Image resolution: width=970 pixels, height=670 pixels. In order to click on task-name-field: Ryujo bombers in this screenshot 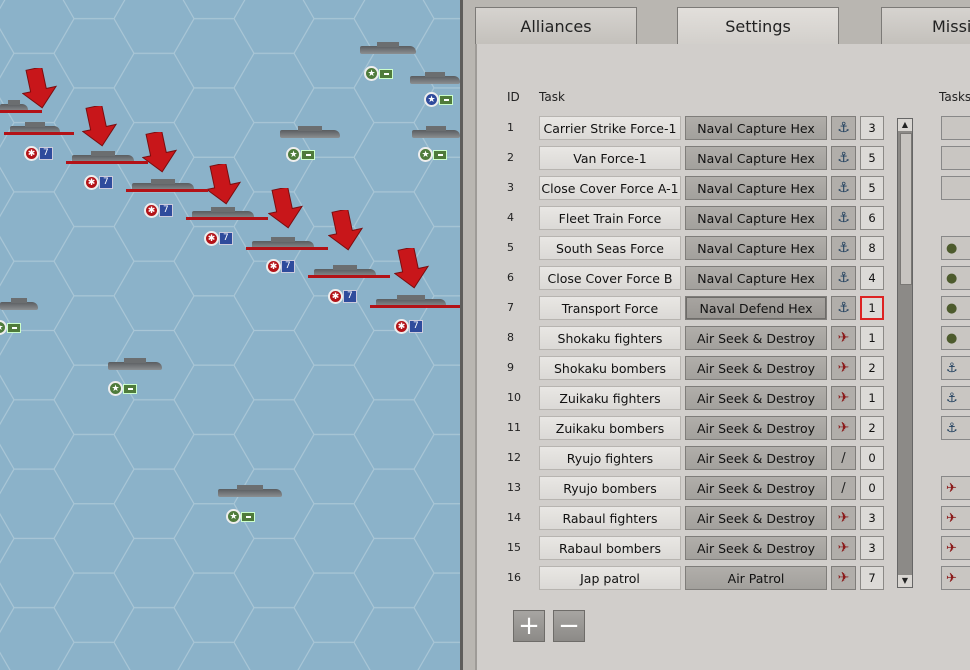, I will do `click(610, 488)`.